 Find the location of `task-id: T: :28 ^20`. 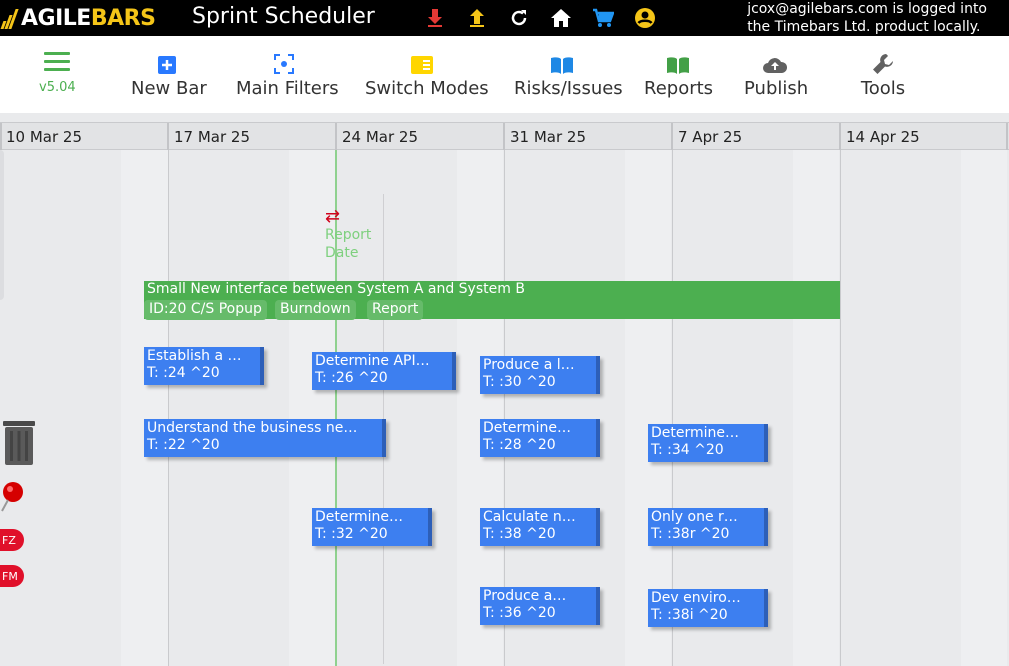

task-id: T: :28 ^20 is located at coordinates (519, 445).